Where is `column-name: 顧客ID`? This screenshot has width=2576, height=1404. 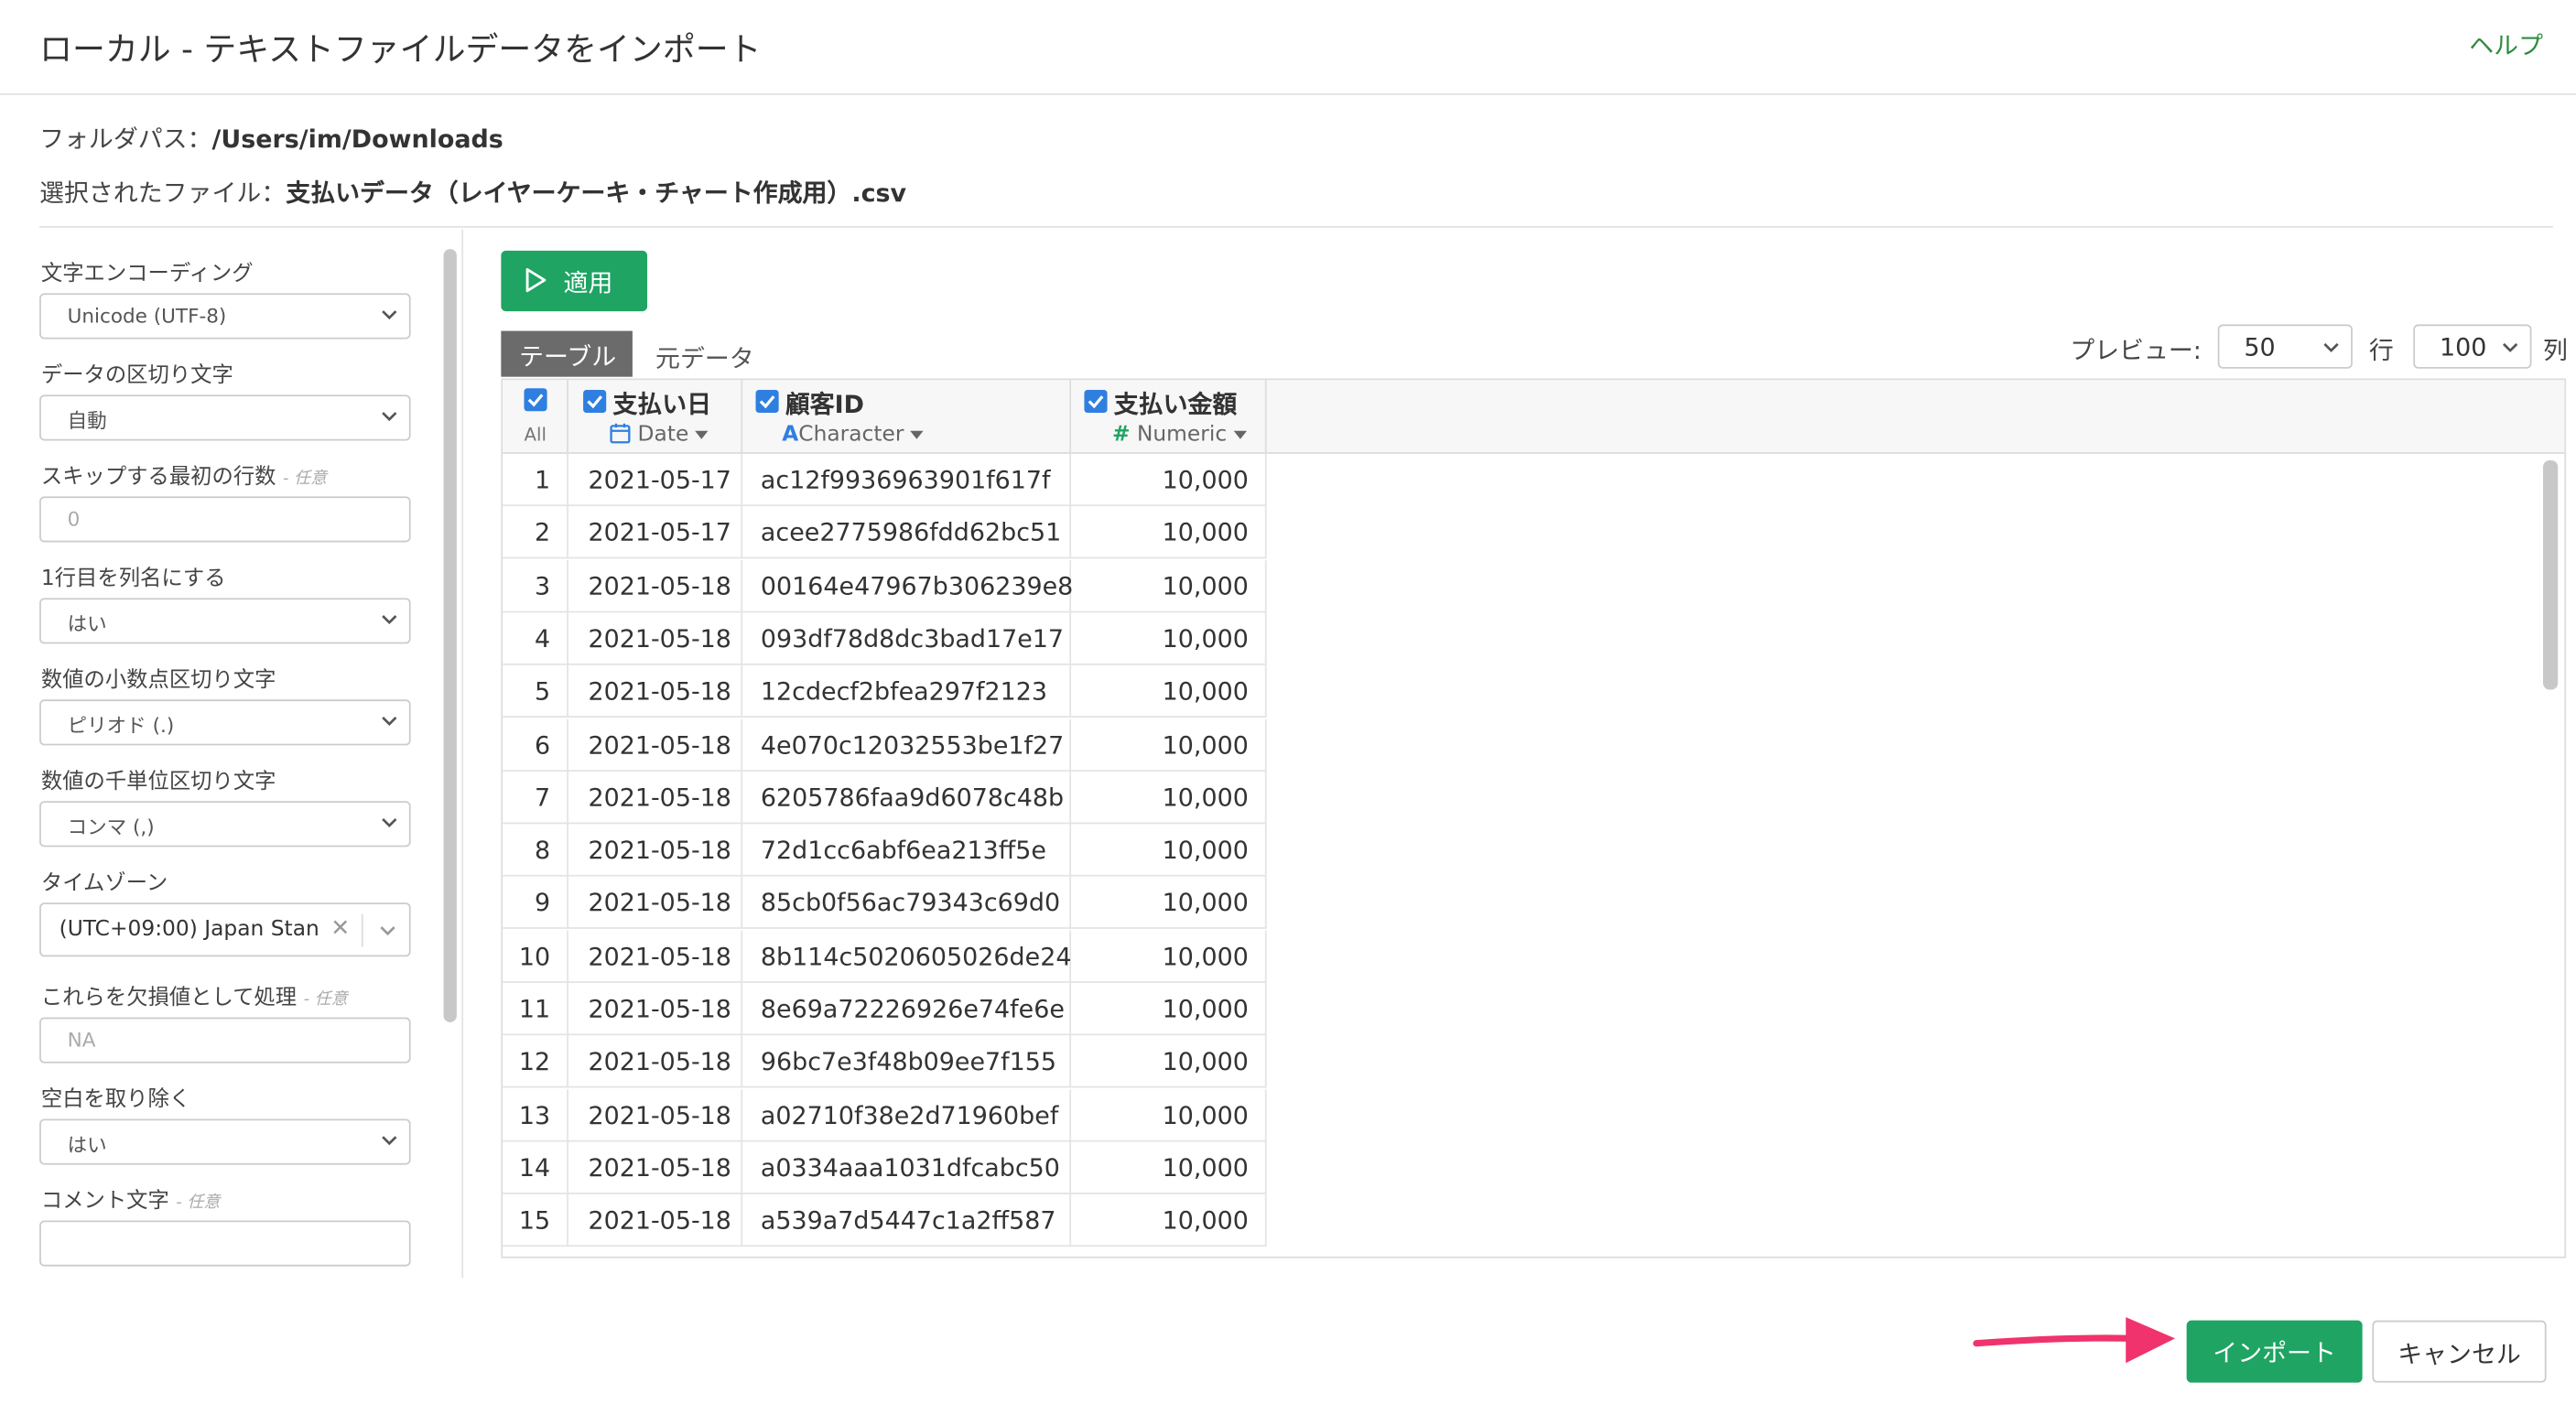
column-name: 顧客ID is located at coordinates (825, 404).